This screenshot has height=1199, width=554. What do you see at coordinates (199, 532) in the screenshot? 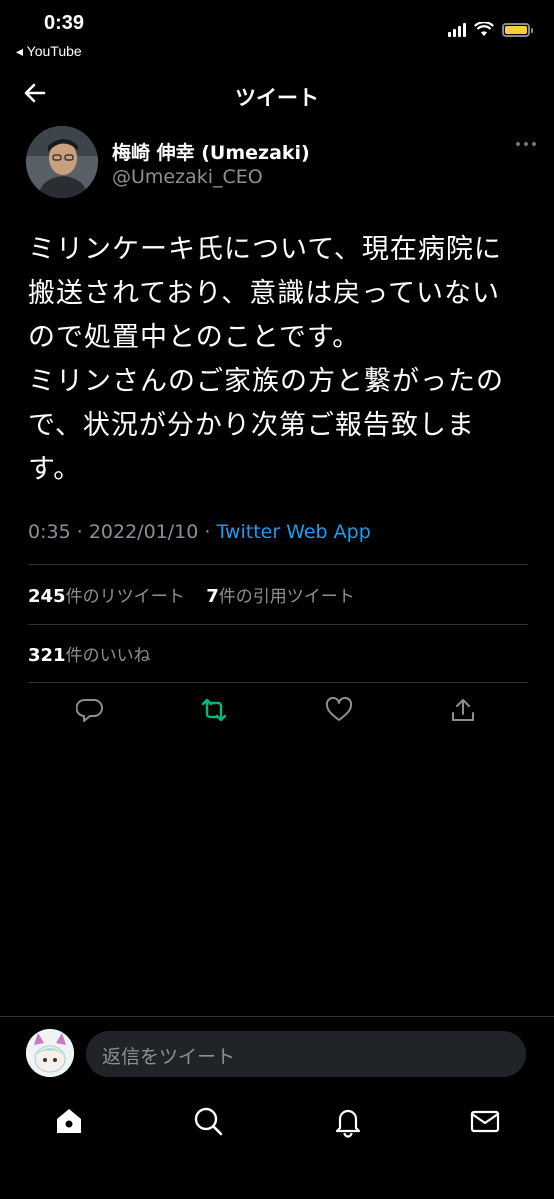
I see `tweet-timestamp: 0:35 · 2022/01/10 · Twitter Web App` at bounding box center [199, 532].